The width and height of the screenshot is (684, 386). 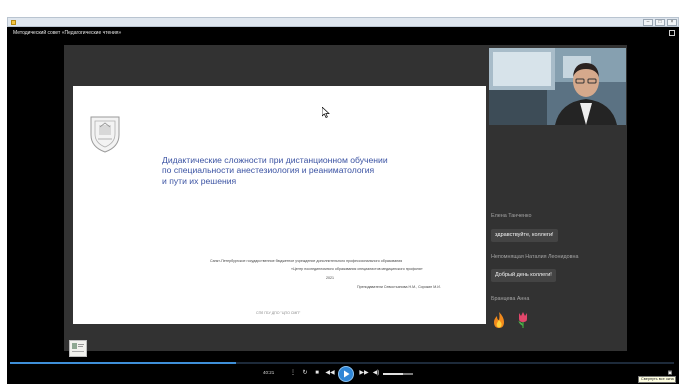 I want to click on volume-slider, so click(x=398, y=374).